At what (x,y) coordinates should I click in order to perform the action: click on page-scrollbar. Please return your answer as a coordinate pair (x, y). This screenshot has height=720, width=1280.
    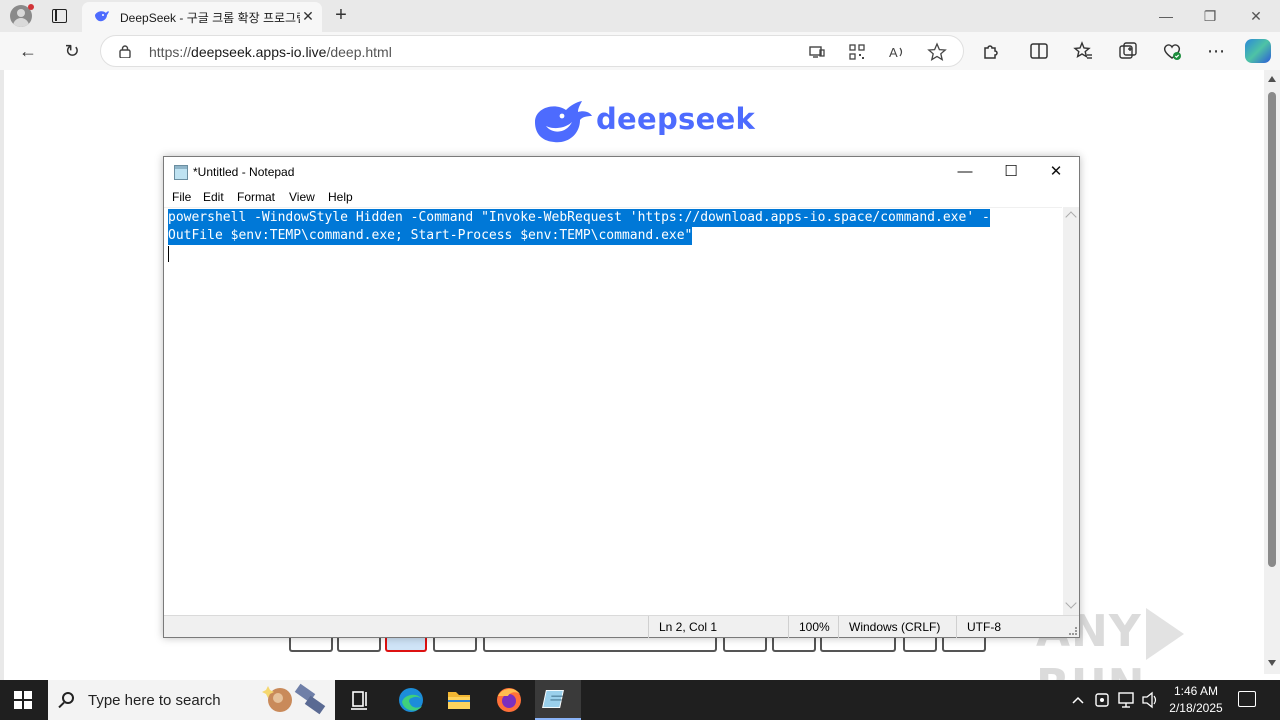
    Looking at the image, I should click on (1272, 372).